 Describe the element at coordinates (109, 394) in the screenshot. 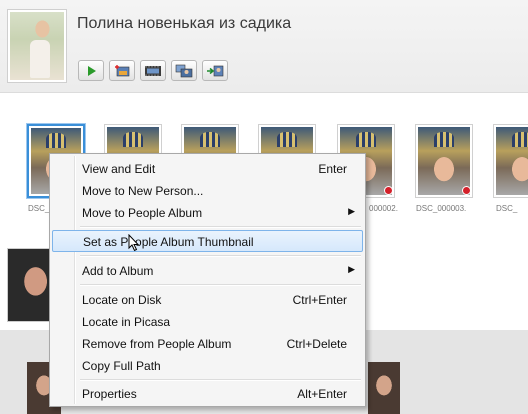

I see `menu-item-label: Properties` at that location.